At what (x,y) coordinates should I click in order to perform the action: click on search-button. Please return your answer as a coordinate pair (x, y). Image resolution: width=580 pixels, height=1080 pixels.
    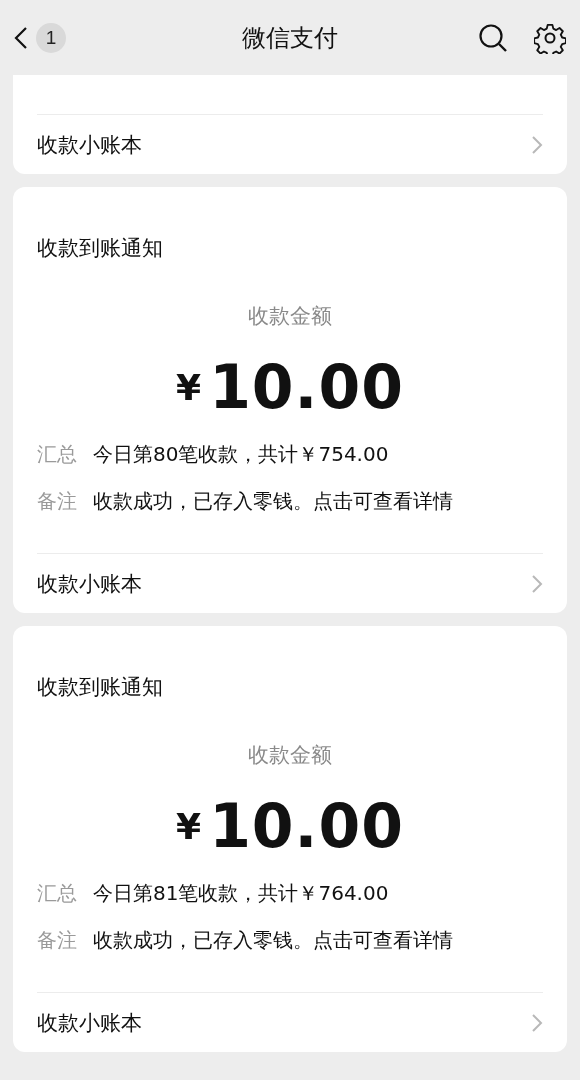
    Looking at the image, I should click on (493, 37).